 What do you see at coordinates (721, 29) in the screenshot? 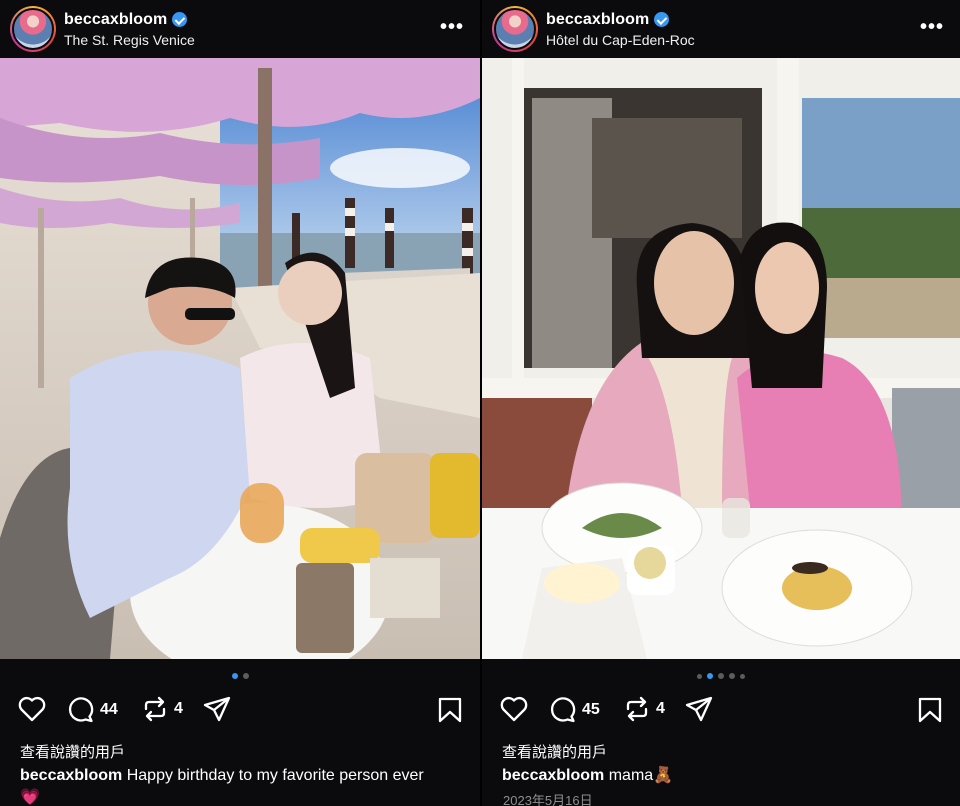
I see `post-header: beccaxbloom Hôtel du Cap-Eden-Roc •••` at bounding box center [721, 29].